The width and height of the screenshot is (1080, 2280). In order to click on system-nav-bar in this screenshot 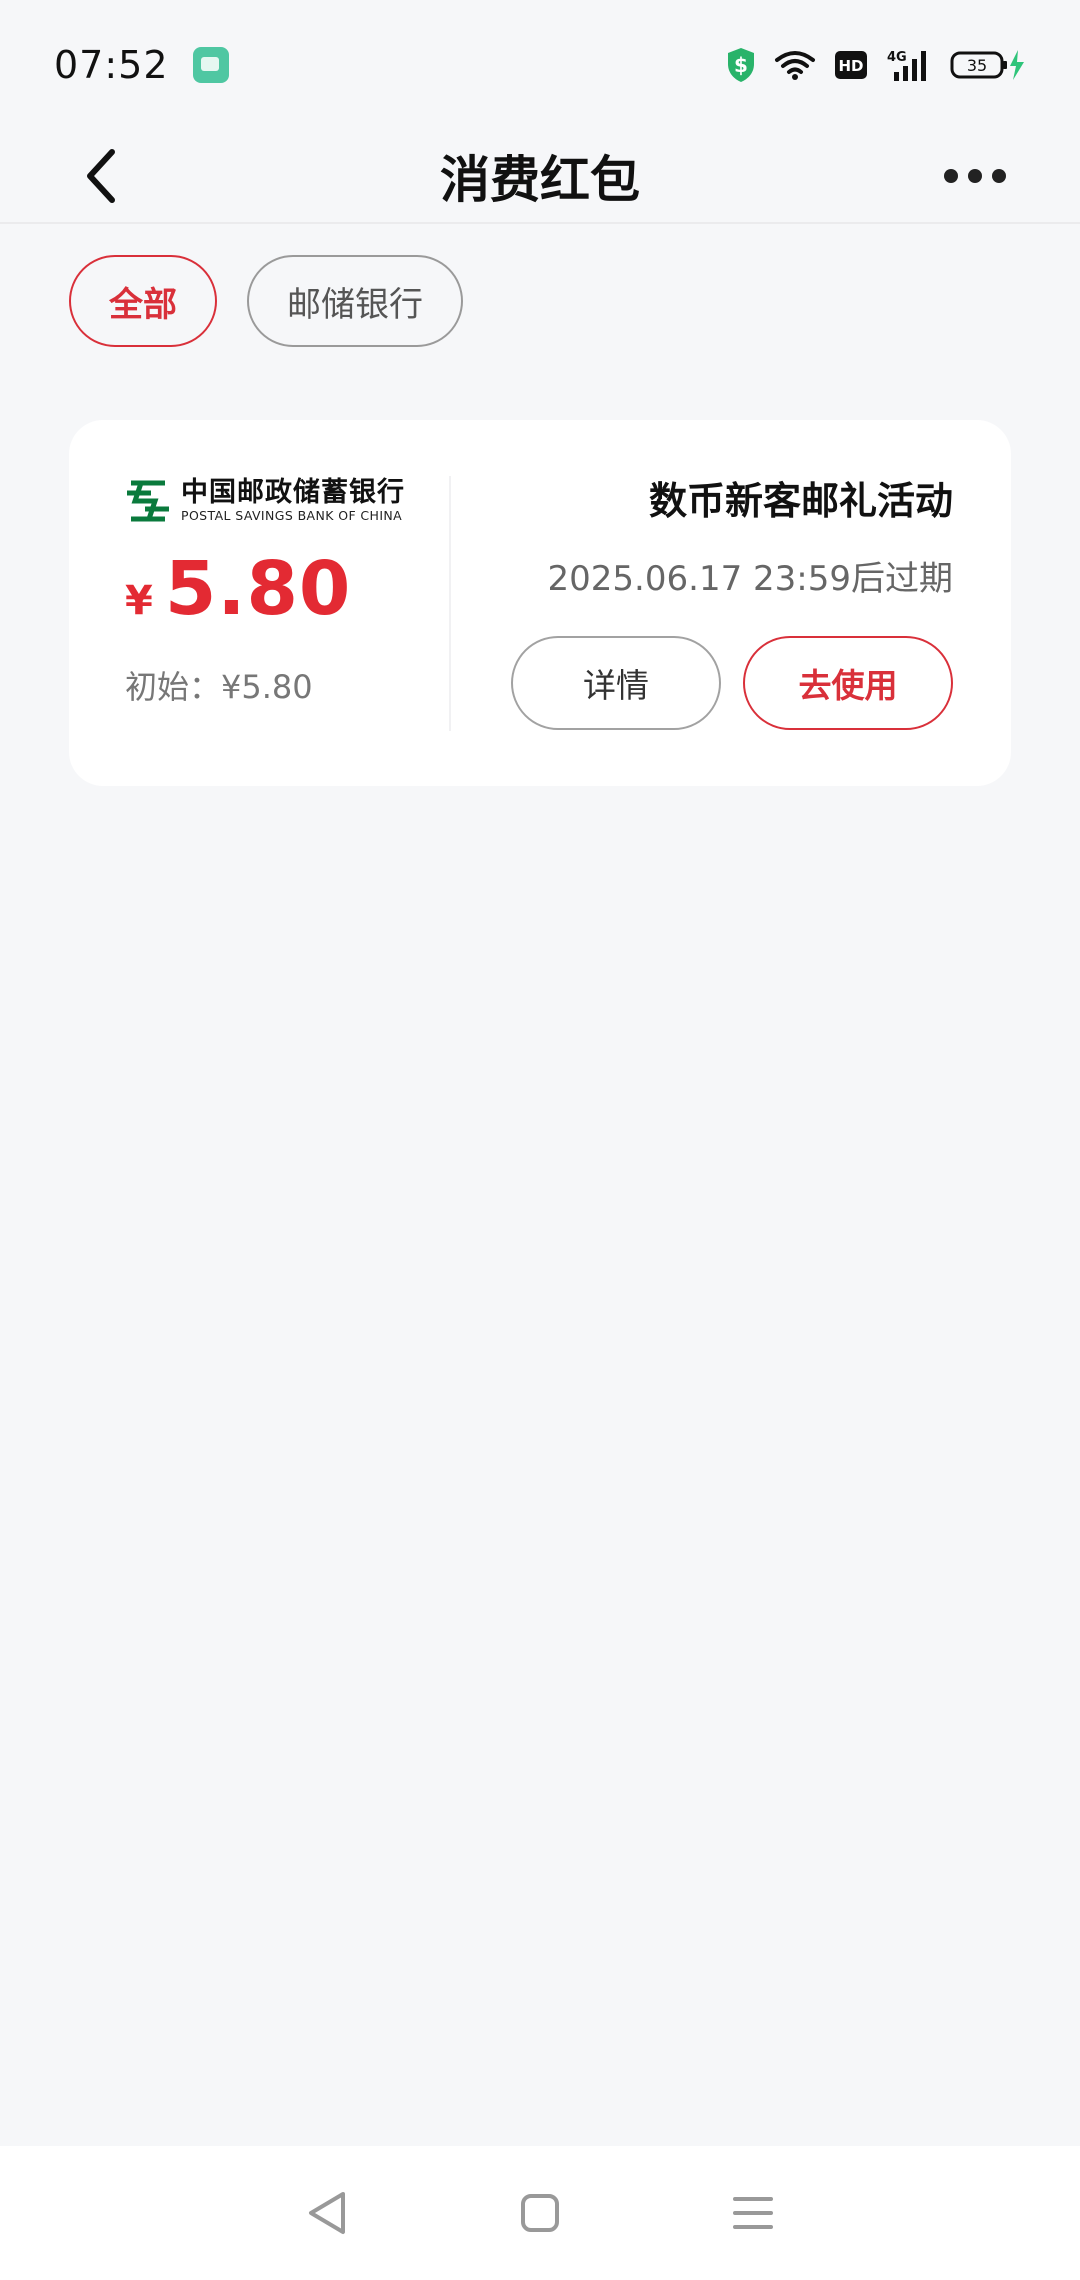, I will do `click(540, 2213)`.